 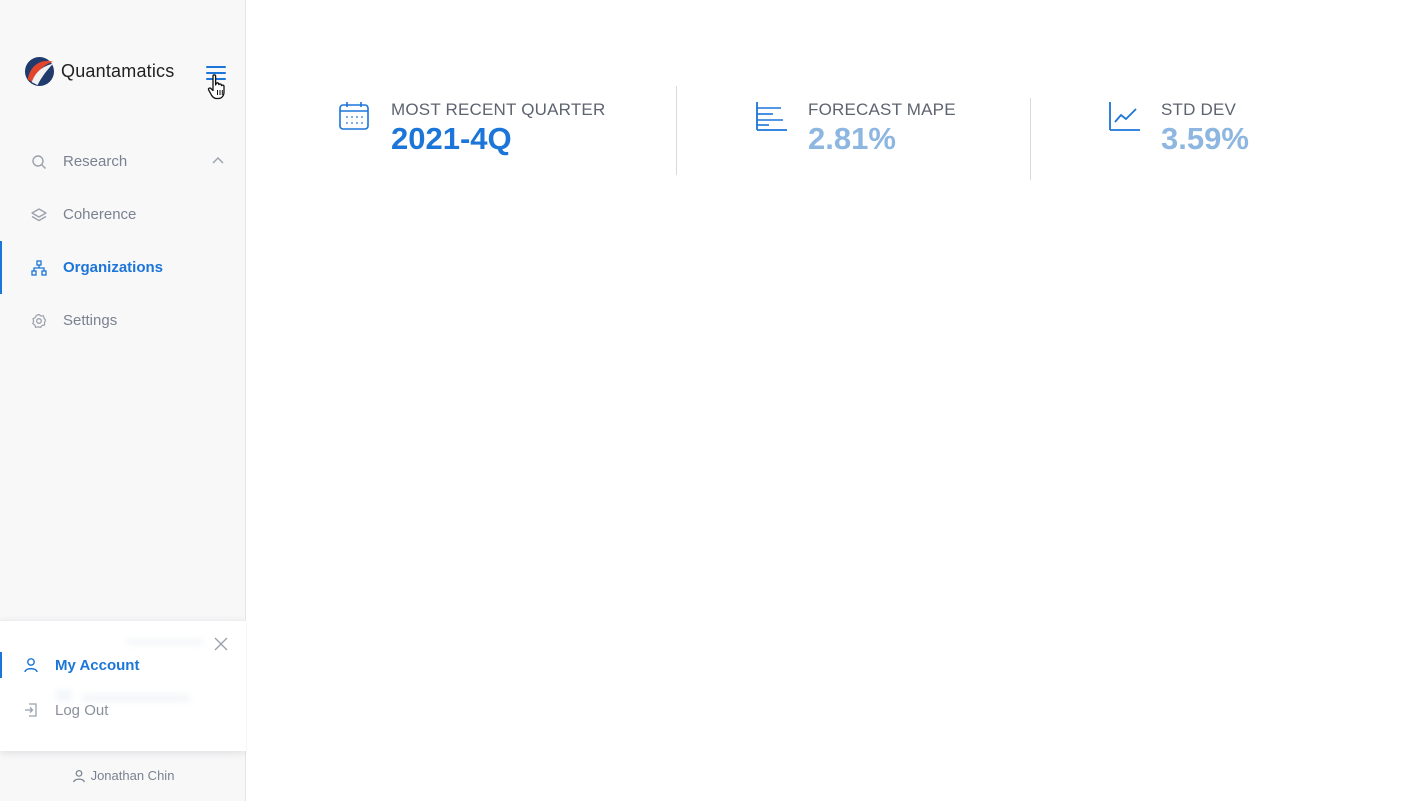 I want to click on stat-label: MOST RECENT QUARTER, so click(x=498, y=109).